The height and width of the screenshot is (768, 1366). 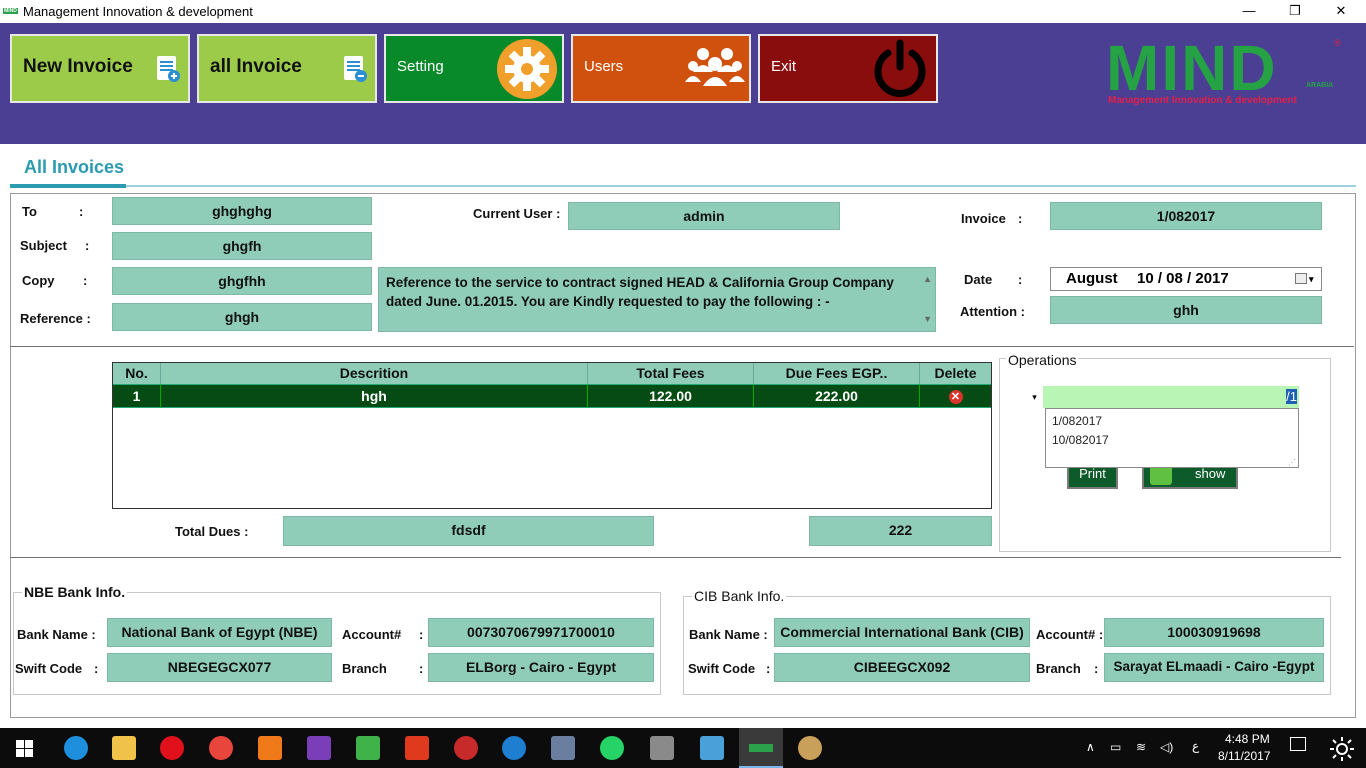 What do you see at coordinates (682, 346) in the screenshot?
I see `section-divider` at bounding box center [682, 346].